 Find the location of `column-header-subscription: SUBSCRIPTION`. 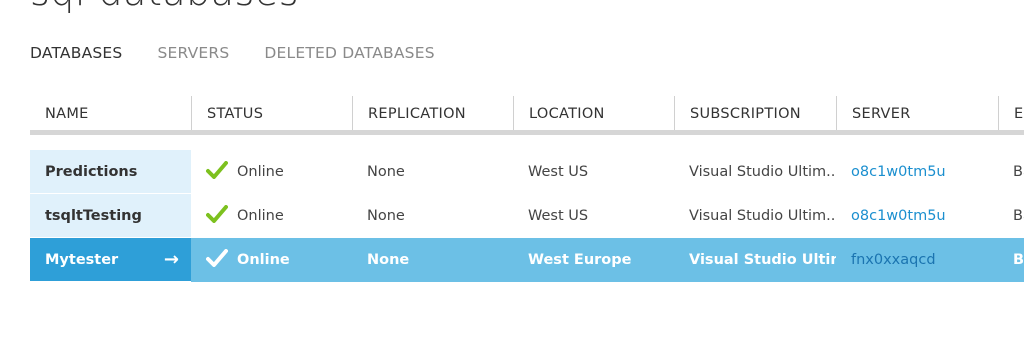

column-header-subscription: SUBSCRIPTION is located at coordinates (755, 114).